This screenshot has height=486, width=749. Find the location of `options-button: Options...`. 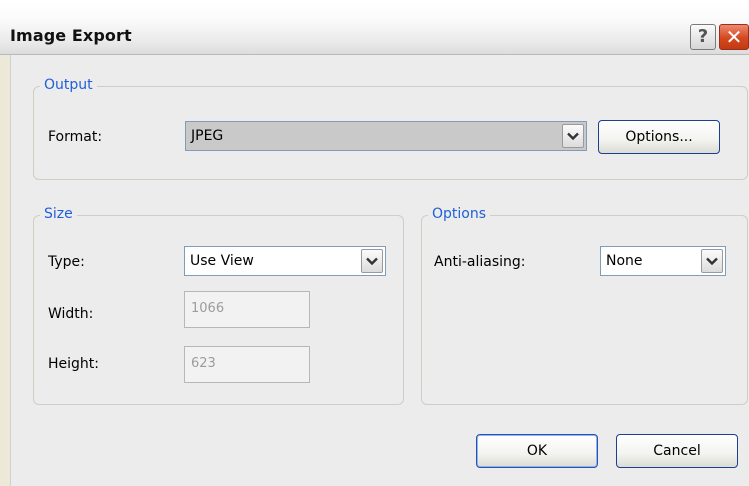

options-button: Options... is located at coordinates (659, 137).